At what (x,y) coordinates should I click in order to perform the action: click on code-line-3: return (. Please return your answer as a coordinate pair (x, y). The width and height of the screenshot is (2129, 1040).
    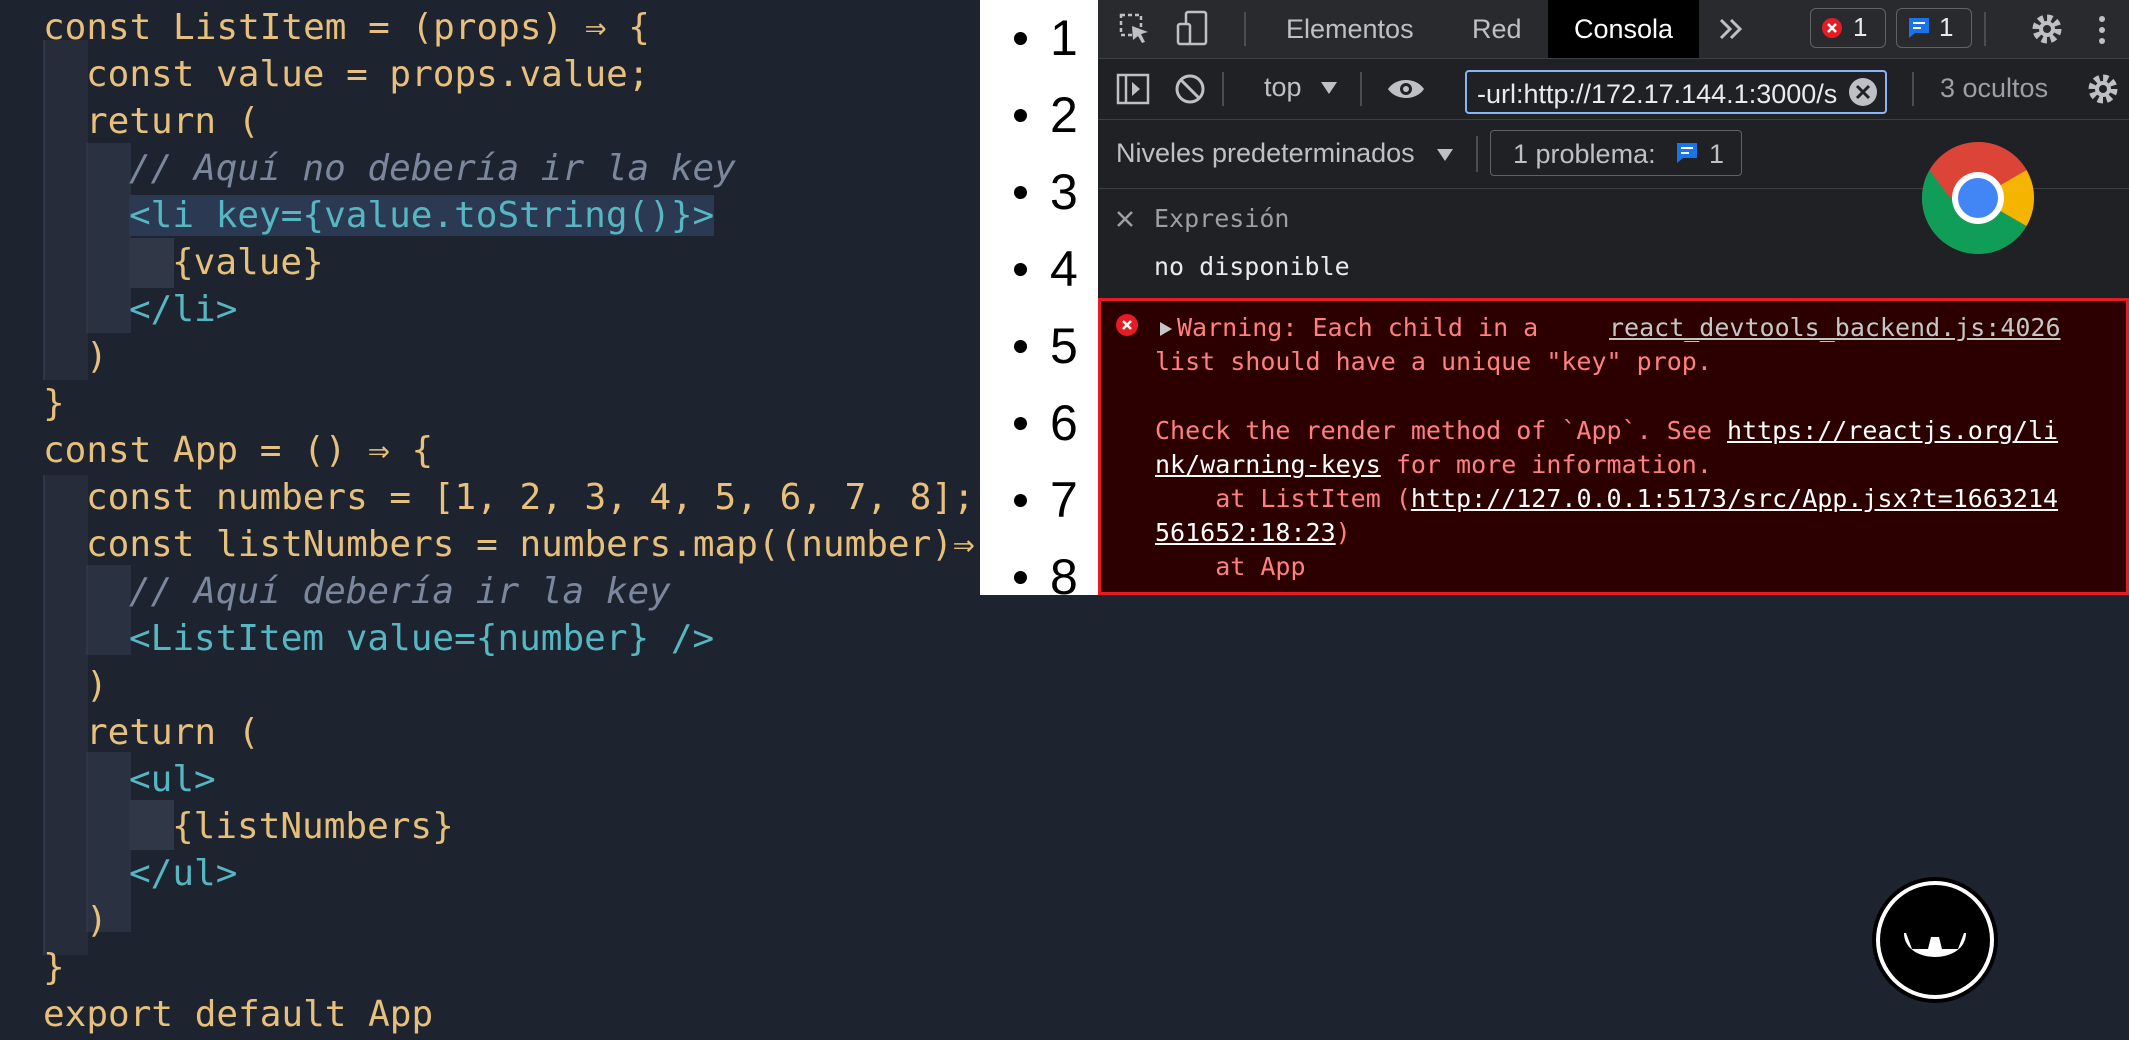
    Looking at the image, I should click on (129, 121).